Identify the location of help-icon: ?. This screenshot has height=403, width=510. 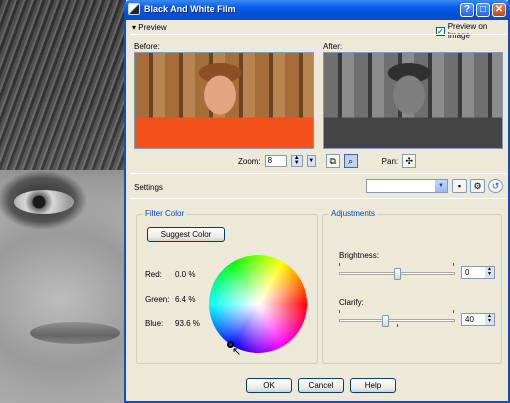
(467, 10).